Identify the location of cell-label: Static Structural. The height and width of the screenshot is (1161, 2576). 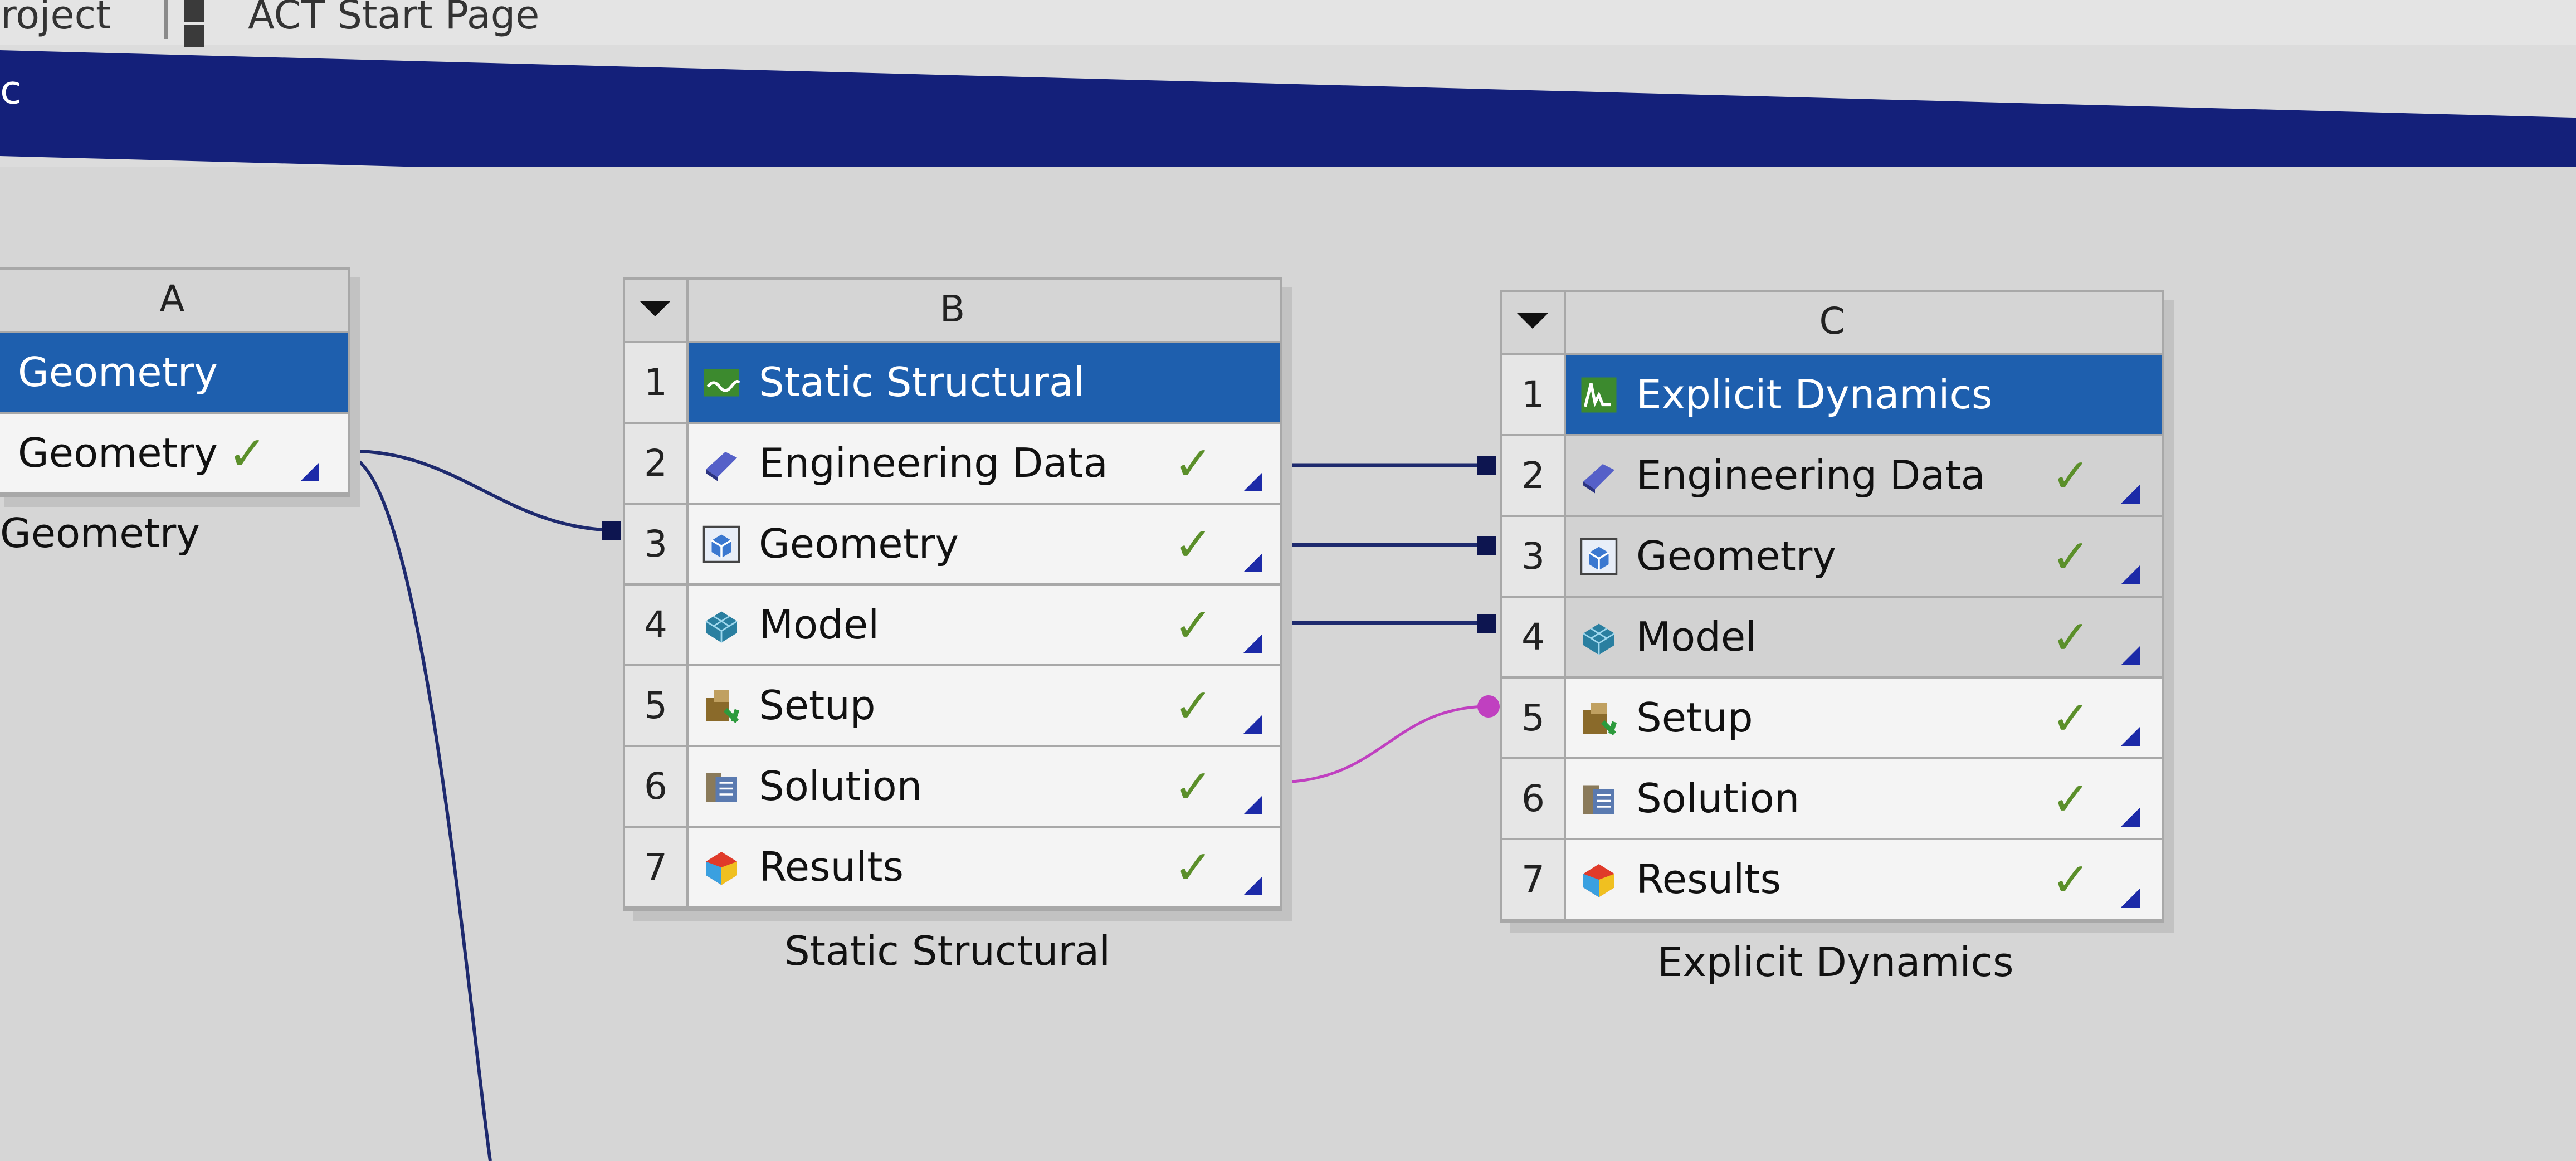
(922, 382).